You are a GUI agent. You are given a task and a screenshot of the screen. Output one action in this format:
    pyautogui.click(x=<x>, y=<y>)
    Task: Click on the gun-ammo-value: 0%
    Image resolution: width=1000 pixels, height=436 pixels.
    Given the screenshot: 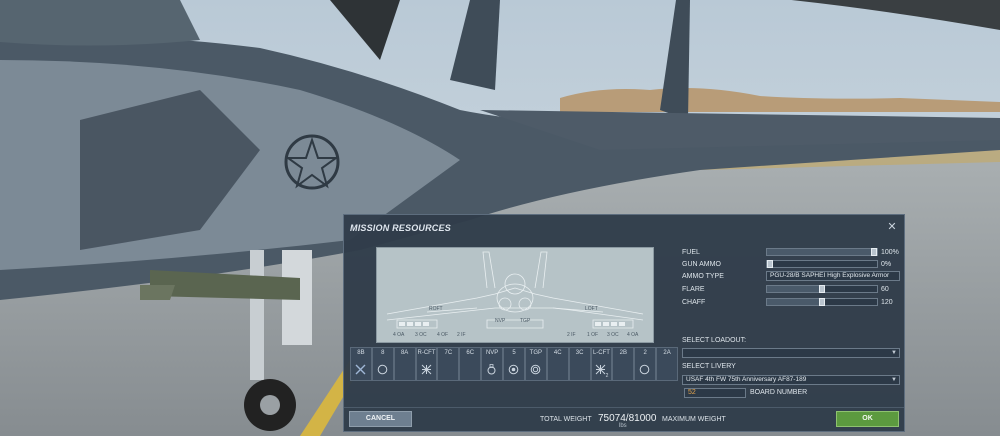 What is the action you would take?
    pyautogui.click(x=886, y=264)
    